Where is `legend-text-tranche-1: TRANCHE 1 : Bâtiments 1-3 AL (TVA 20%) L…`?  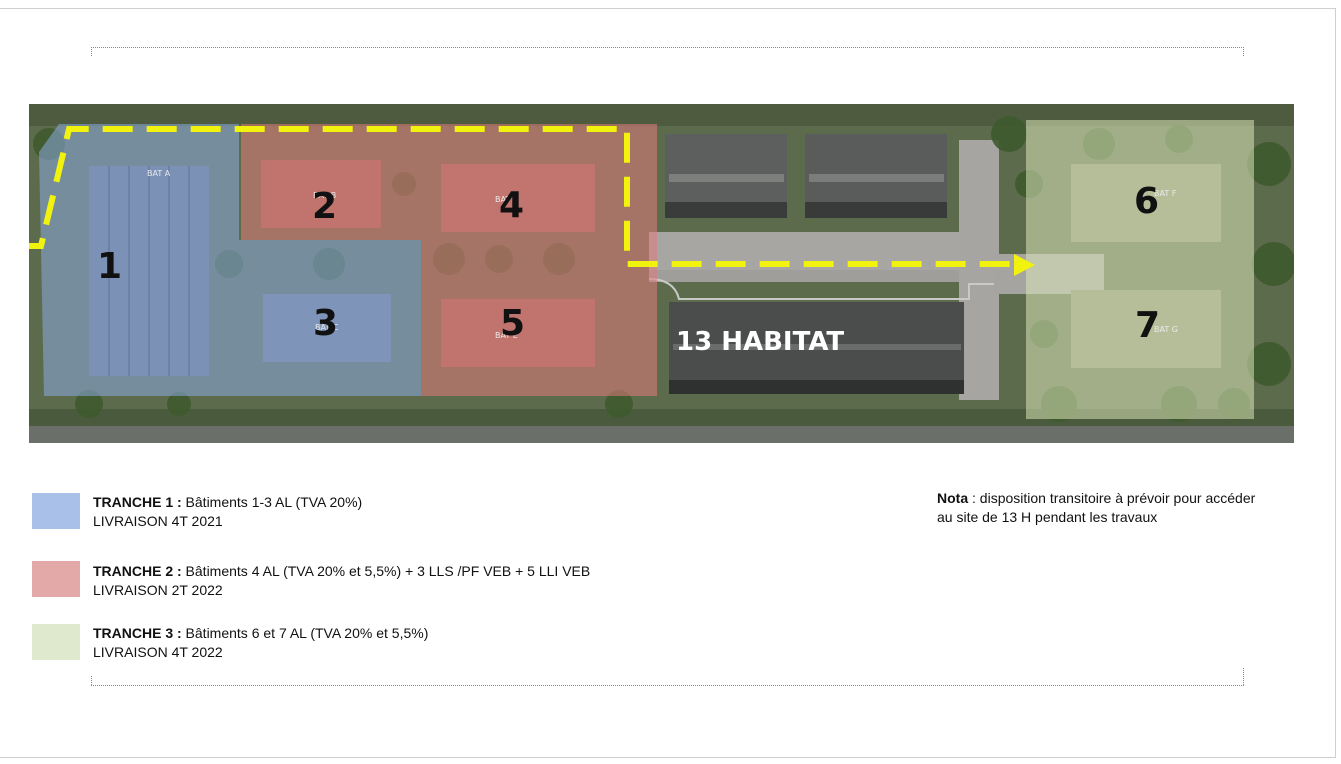 legend-text-tranche-1: TRANCHE 1 : Bâtiments 1-3 AL (TVA 20%) L… is located at coordinates (227, 512).